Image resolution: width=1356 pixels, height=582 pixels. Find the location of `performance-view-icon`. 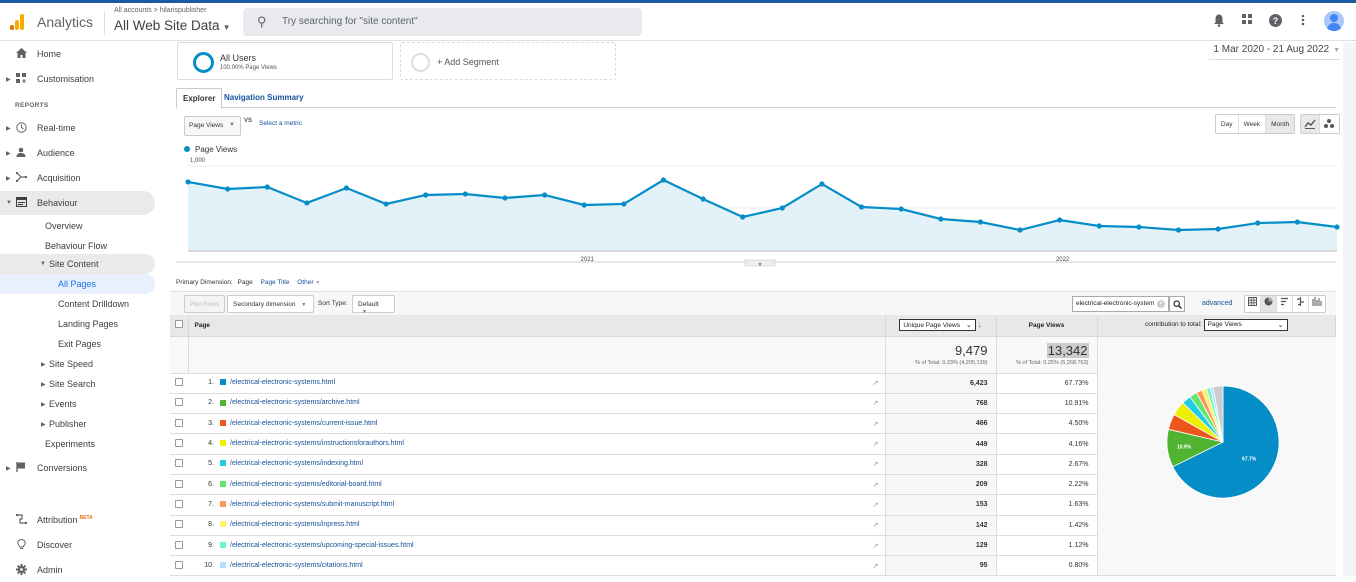

performance-view-icon is located at coordinates (1285, 304).